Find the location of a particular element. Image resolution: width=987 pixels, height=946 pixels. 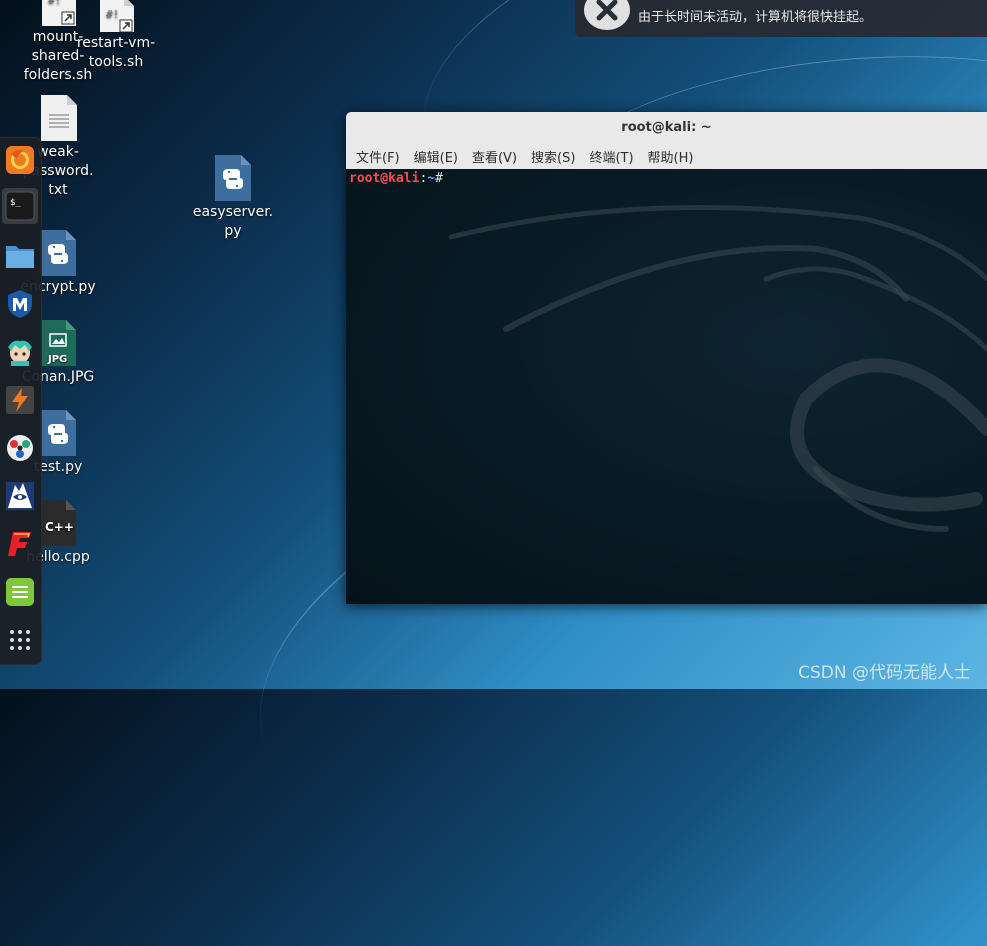

menu-search: 搜索(S) is located at coordinates (553, 156).